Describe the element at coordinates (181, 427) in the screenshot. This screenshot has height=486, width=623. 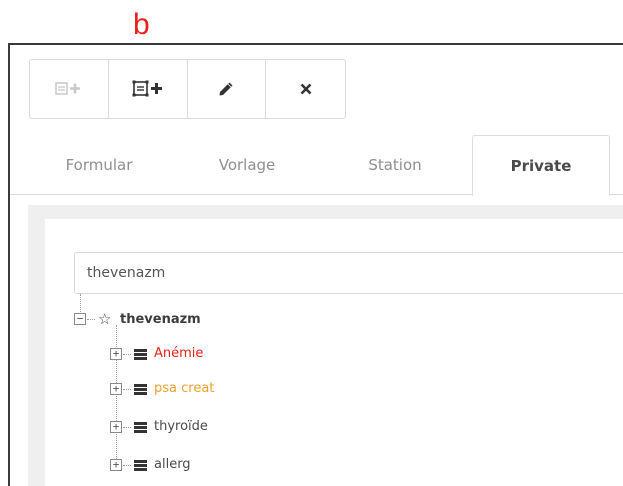
I see `tree-node-thyroide: thyroïde` at that location.